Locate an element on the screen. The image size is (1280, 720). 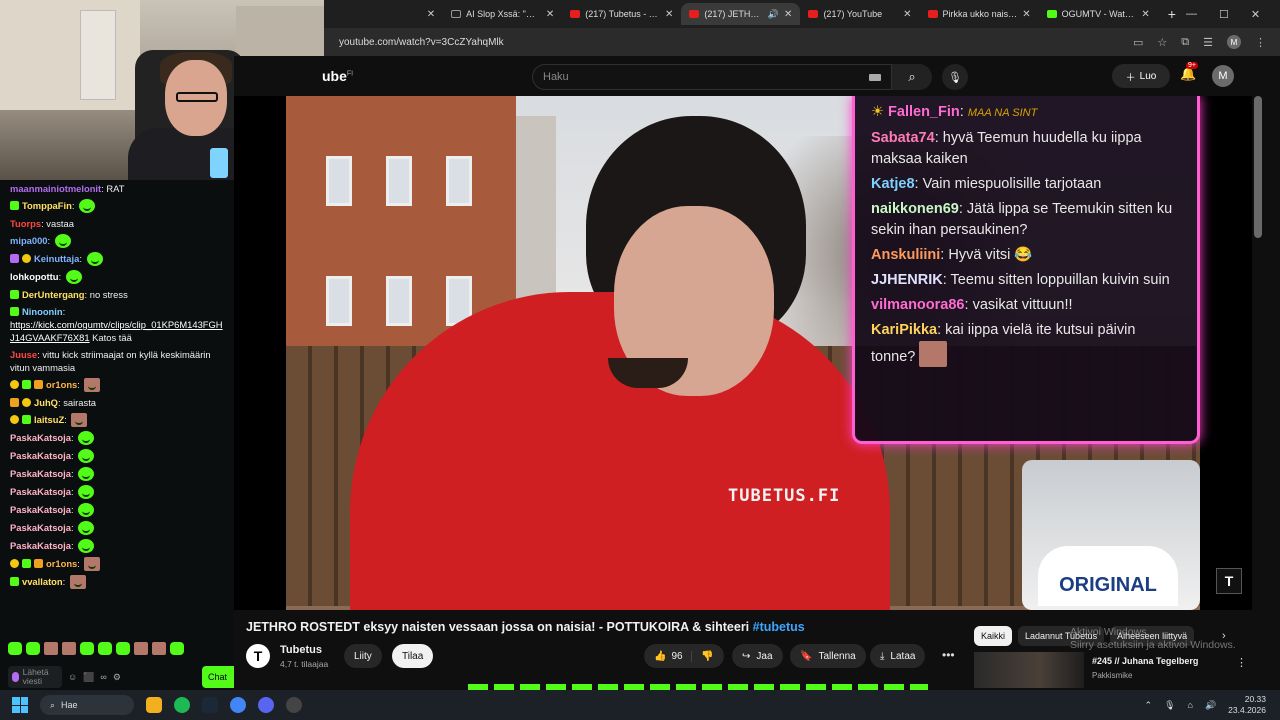
discord-icon is located at coordinates (266, 705).